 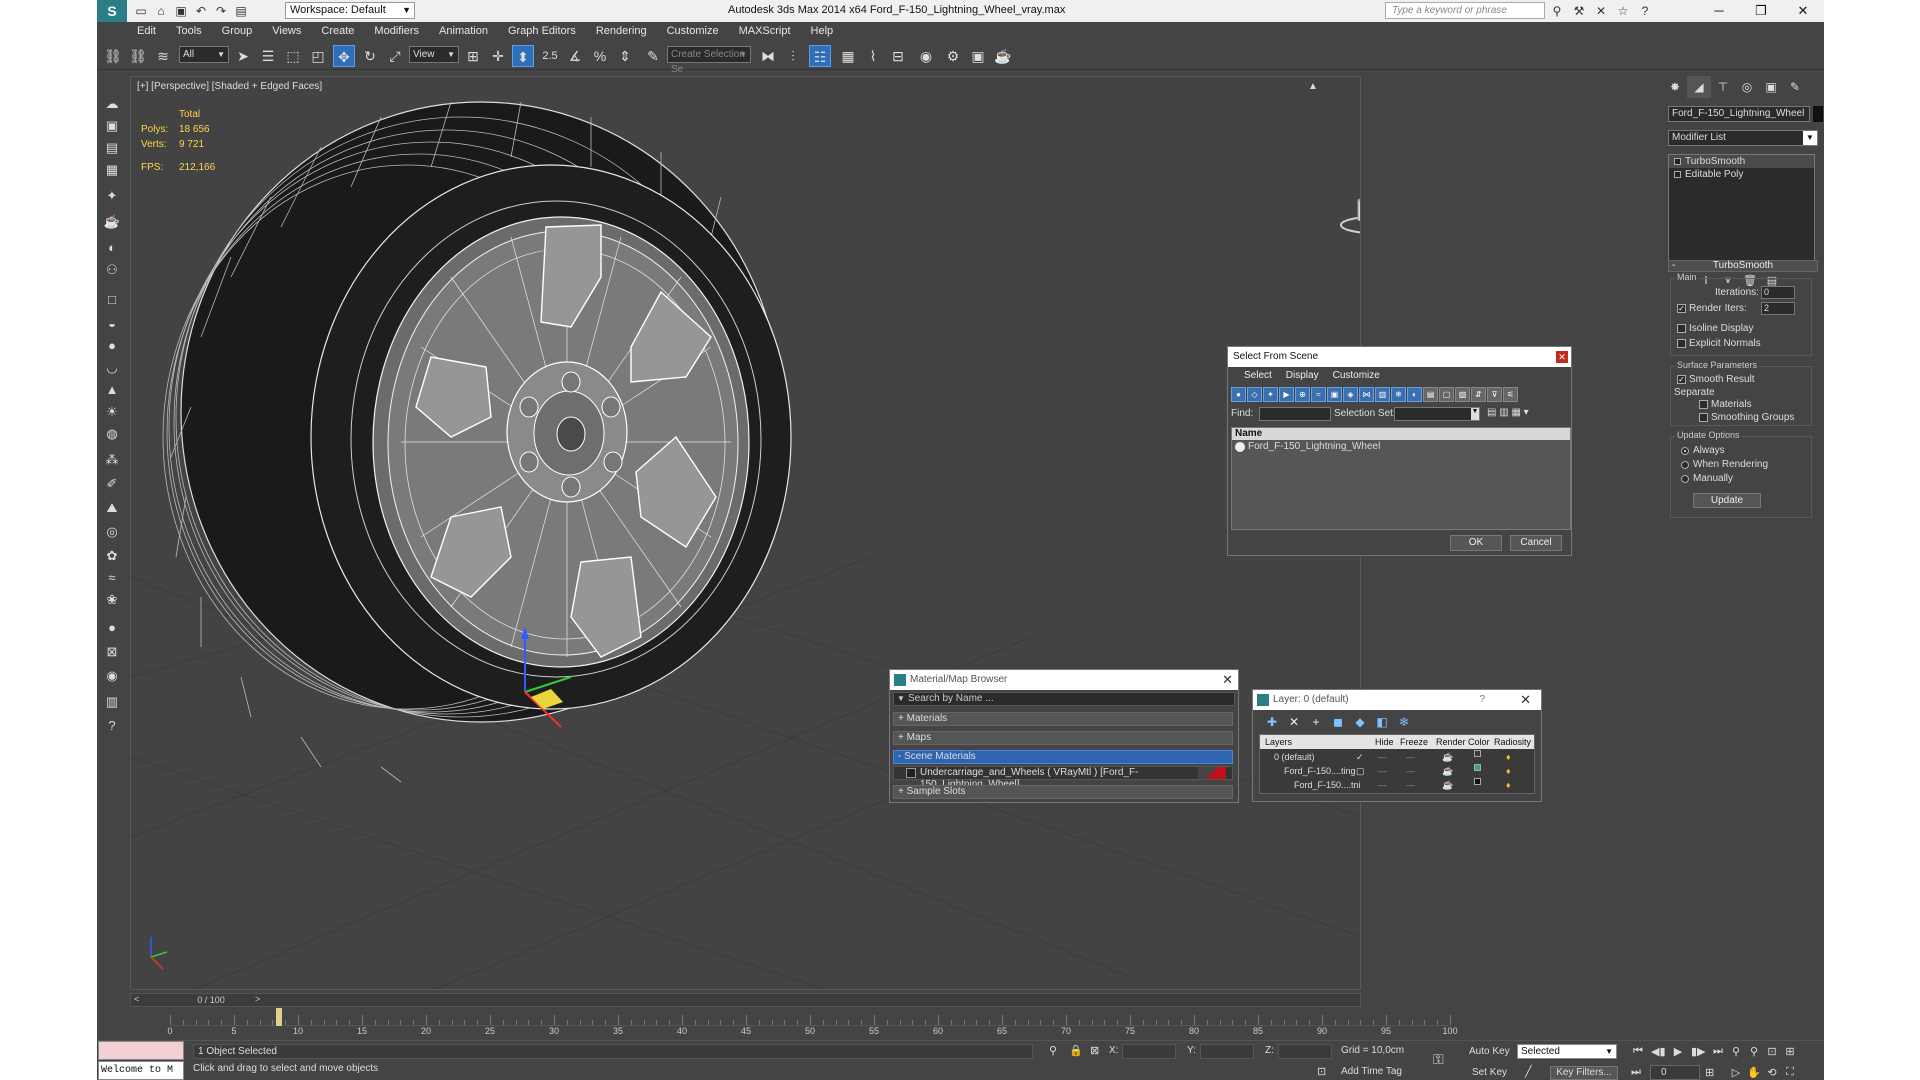 I want to click on add-selection-icon: ▢, so click(x=1360, y=771).